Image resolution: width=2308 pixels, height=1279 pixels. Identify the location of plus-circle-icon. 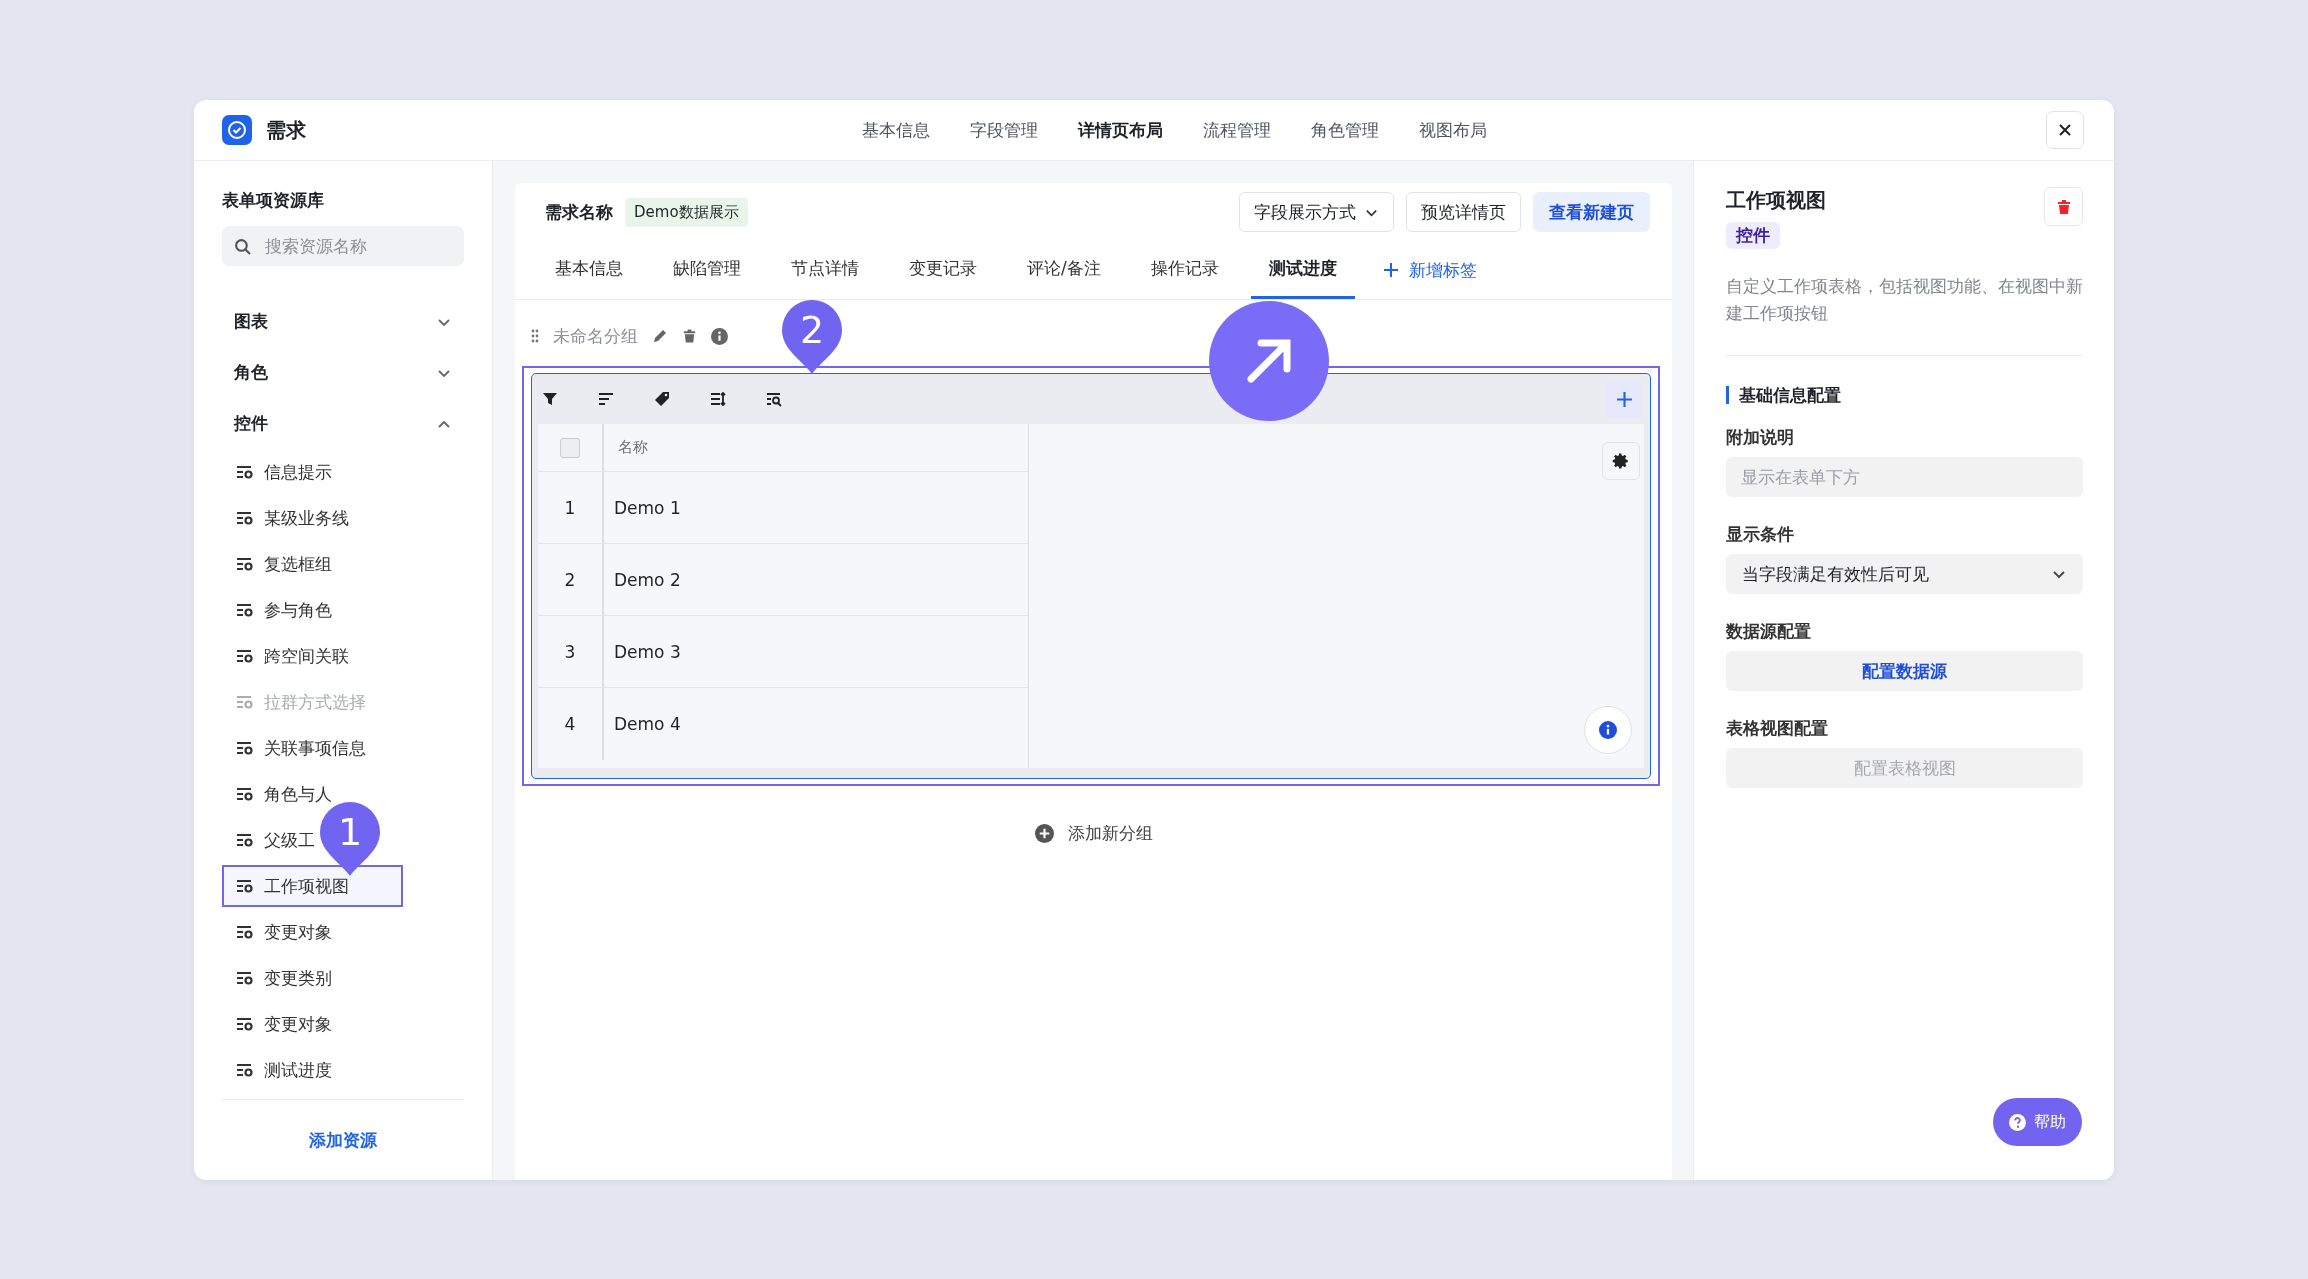
(1044, 833).